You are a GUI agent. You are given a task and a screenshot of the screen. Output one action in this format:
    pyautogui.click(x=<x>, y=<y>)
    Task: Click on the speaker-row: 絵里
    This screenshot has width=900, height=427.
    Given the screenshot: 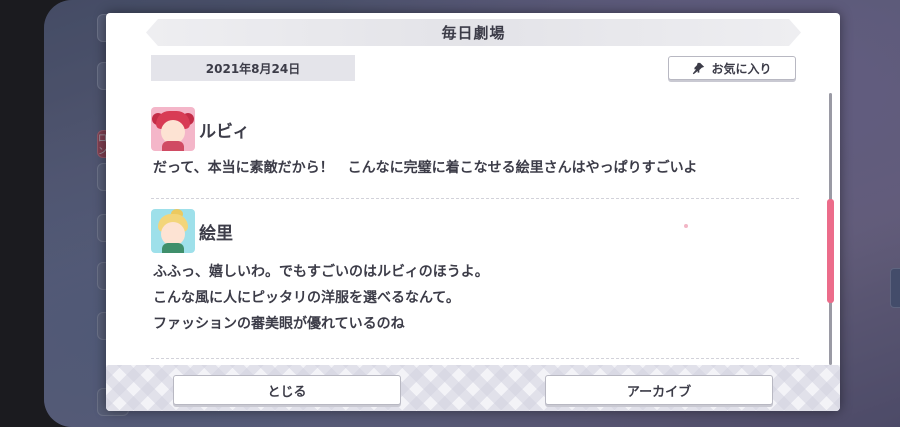 What is the action you would take?
    pyautogui.click(x=475, y=231)
    